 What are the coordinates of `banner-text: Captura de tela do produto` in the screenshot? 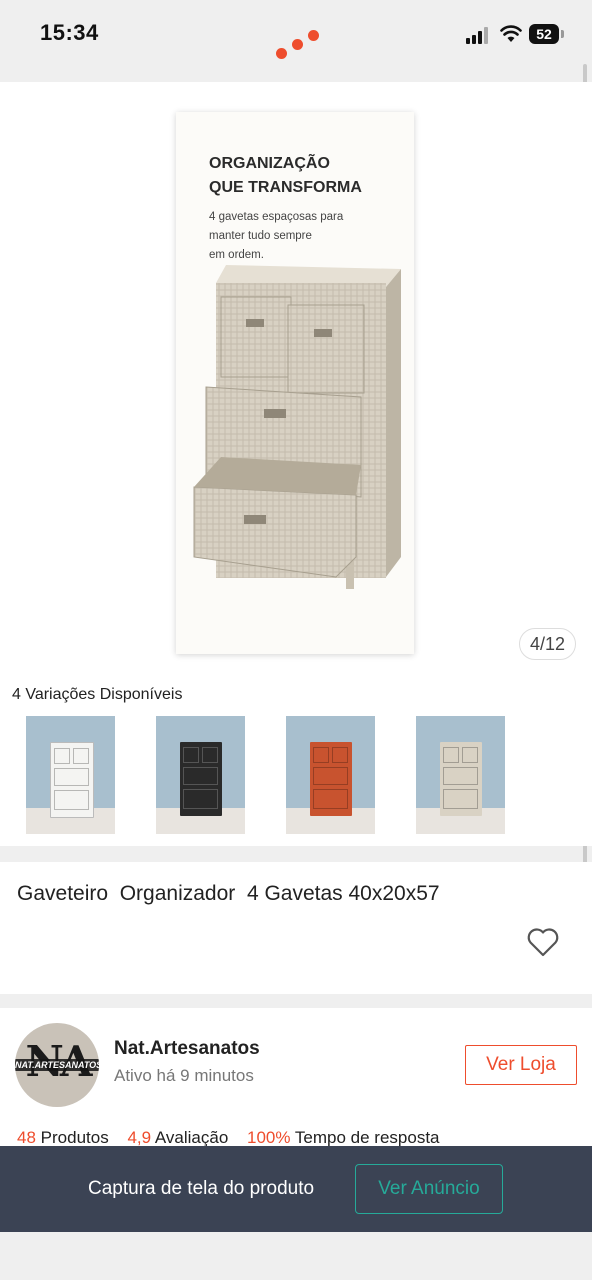 It's located at (201, 1188).